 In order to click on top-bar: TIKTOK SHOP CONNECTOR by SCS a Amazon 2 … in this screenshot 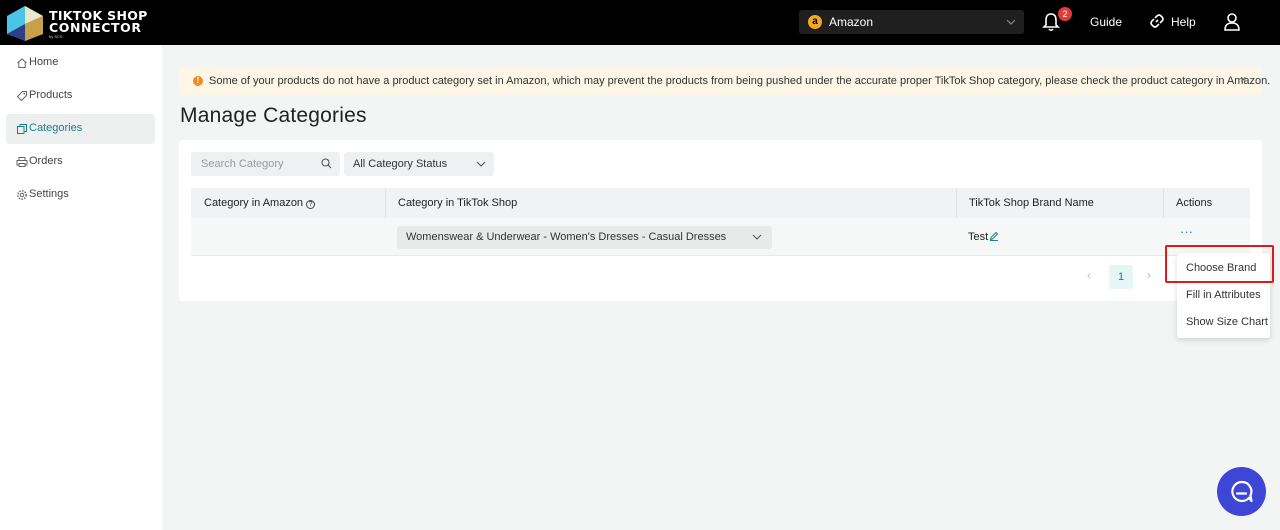, I will do `click(640, 22)`.